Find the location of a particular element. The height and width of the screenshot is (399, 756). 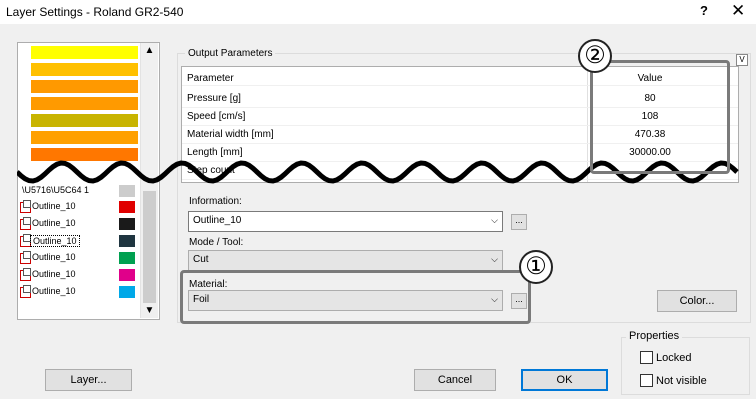

information-value: Outline_10 is located at coordinates (217, 220).